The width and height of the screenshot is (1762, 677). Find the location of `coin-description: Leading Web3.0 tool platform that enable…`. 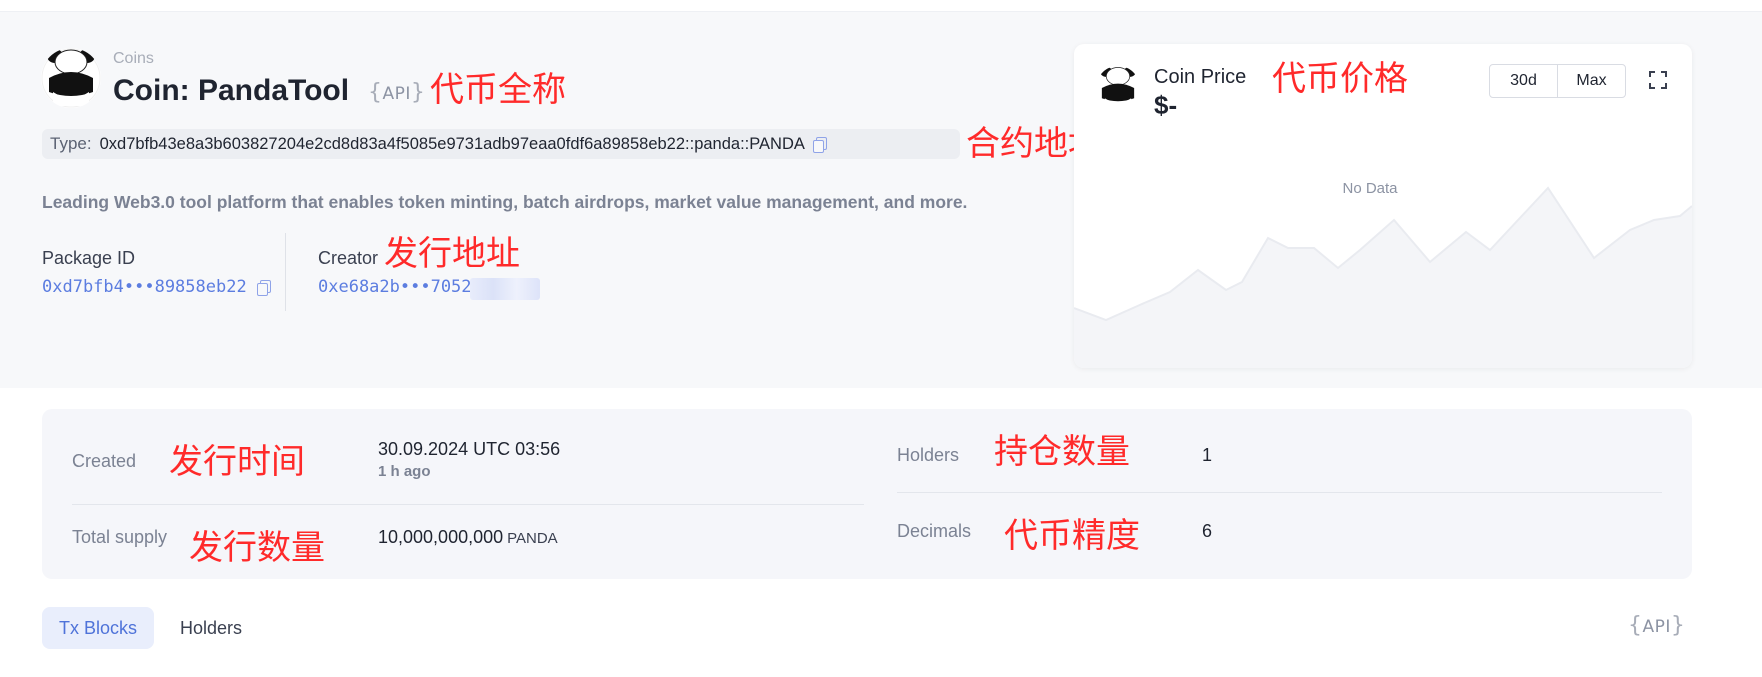

coin-description: Leading Web3.0 tool platform that enable… is located at coordinates (505, 202).